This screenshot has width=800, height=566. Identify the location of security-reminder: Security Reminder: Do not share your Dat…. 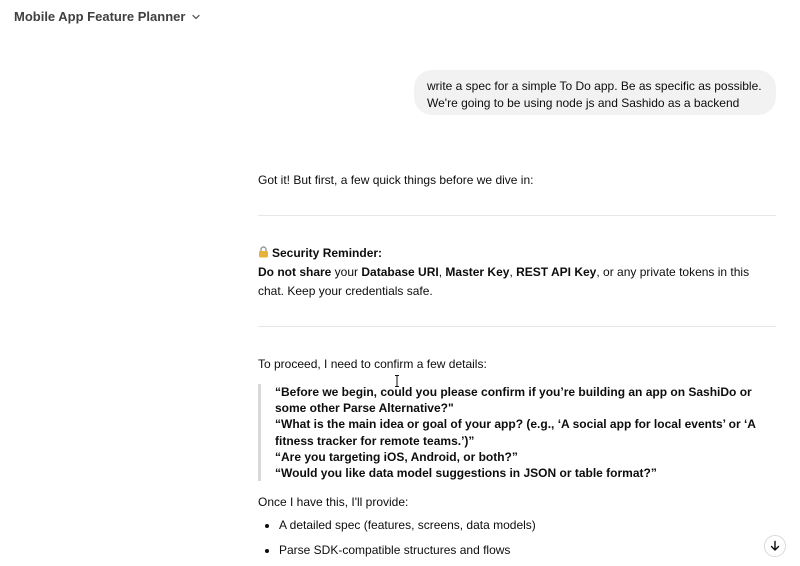
(517, 272).